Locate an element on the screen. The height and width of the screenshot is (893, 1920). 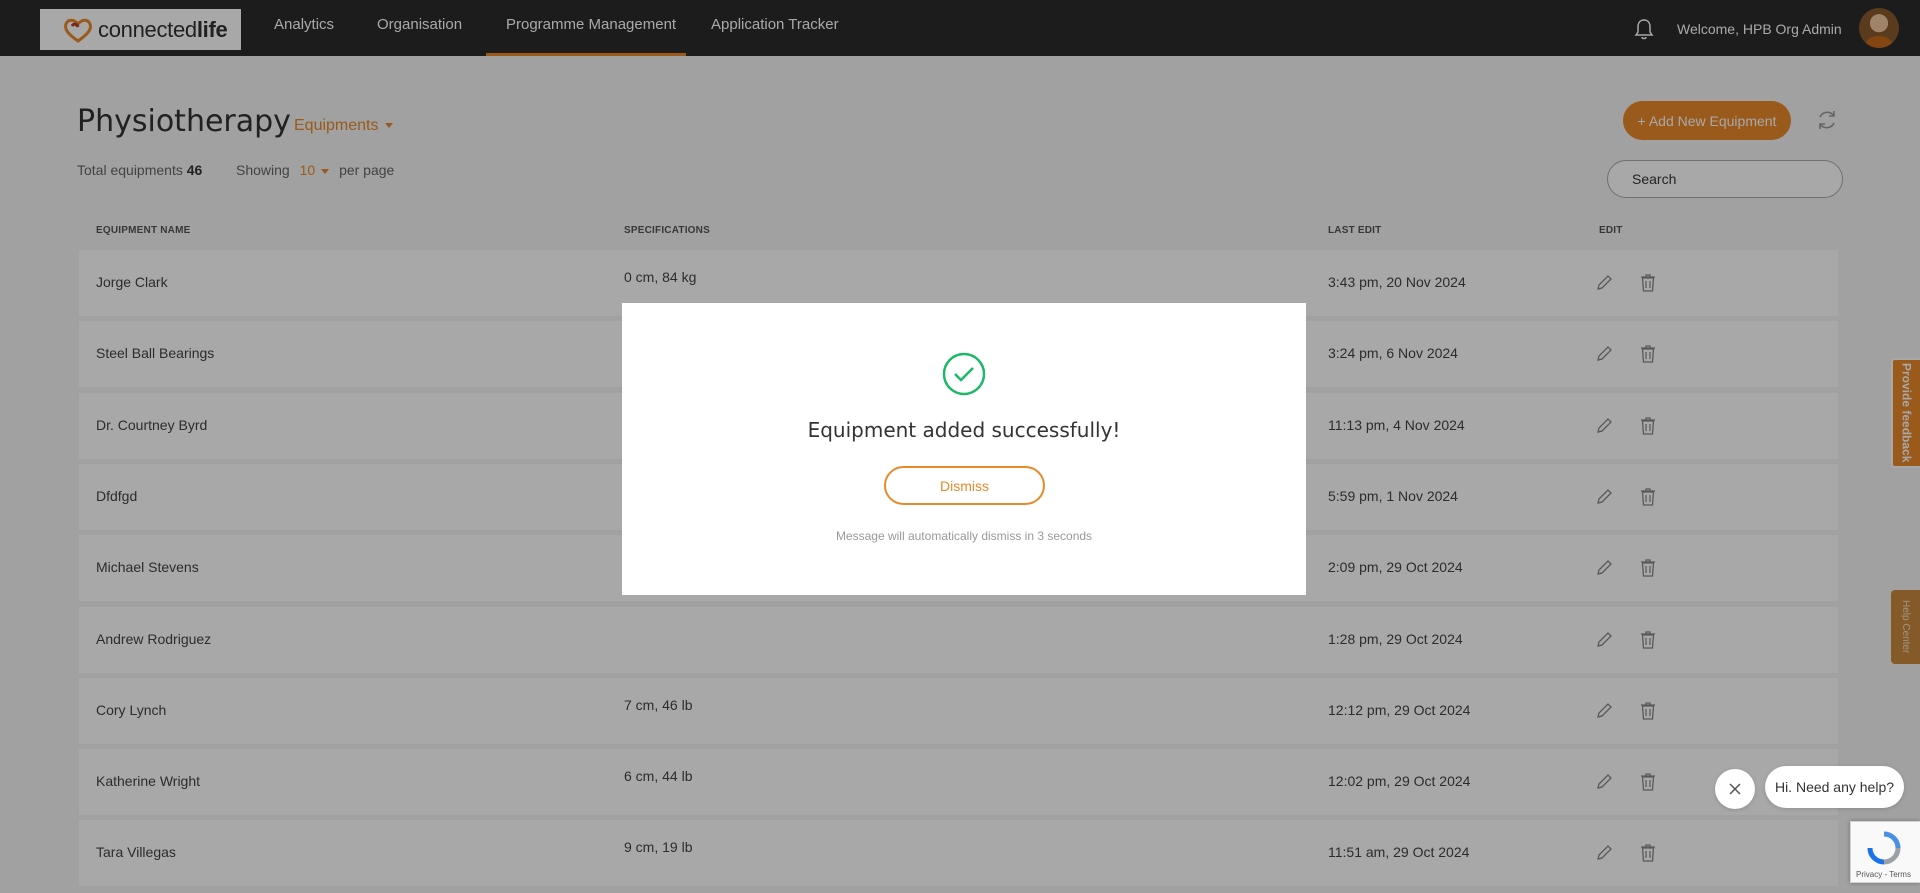
recaptcha-badge: Privacy - Terms is located at coordinates (1885, 852).